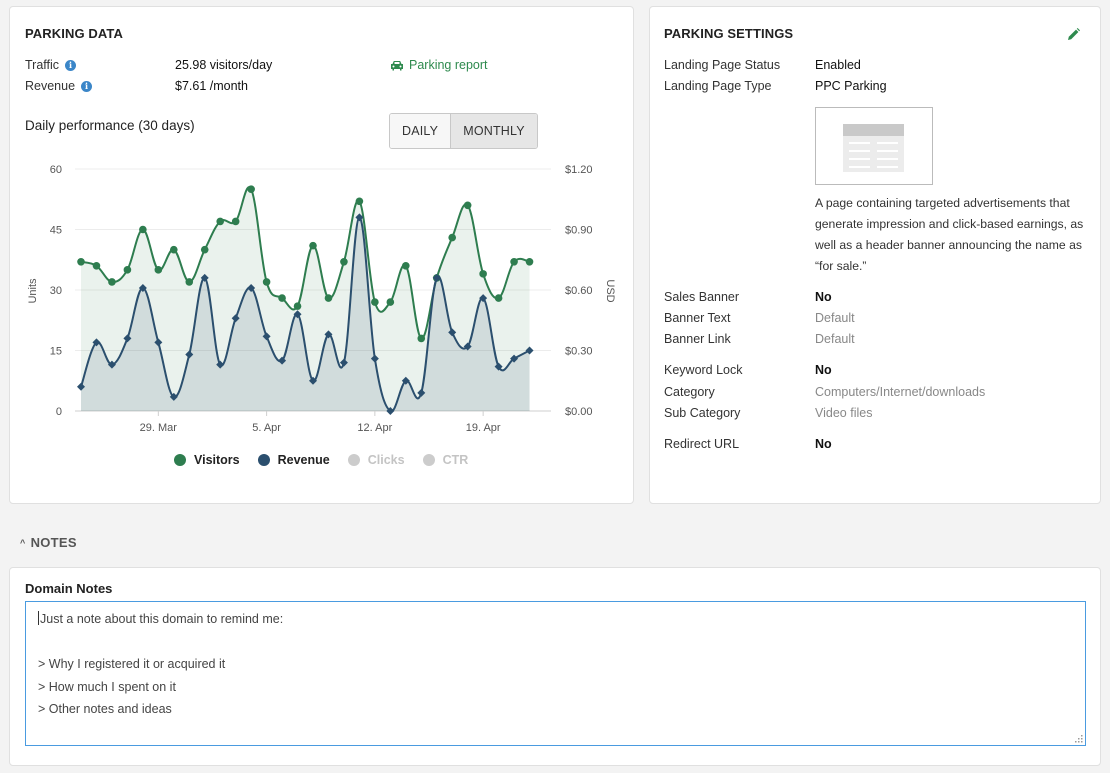 Image resolution: width=1110 pixels, height=773 pixels. What do you see at coordinates (835, 339) in the screenshot?
I see `banner-link-value: Default` at bounding box center [835, 339].